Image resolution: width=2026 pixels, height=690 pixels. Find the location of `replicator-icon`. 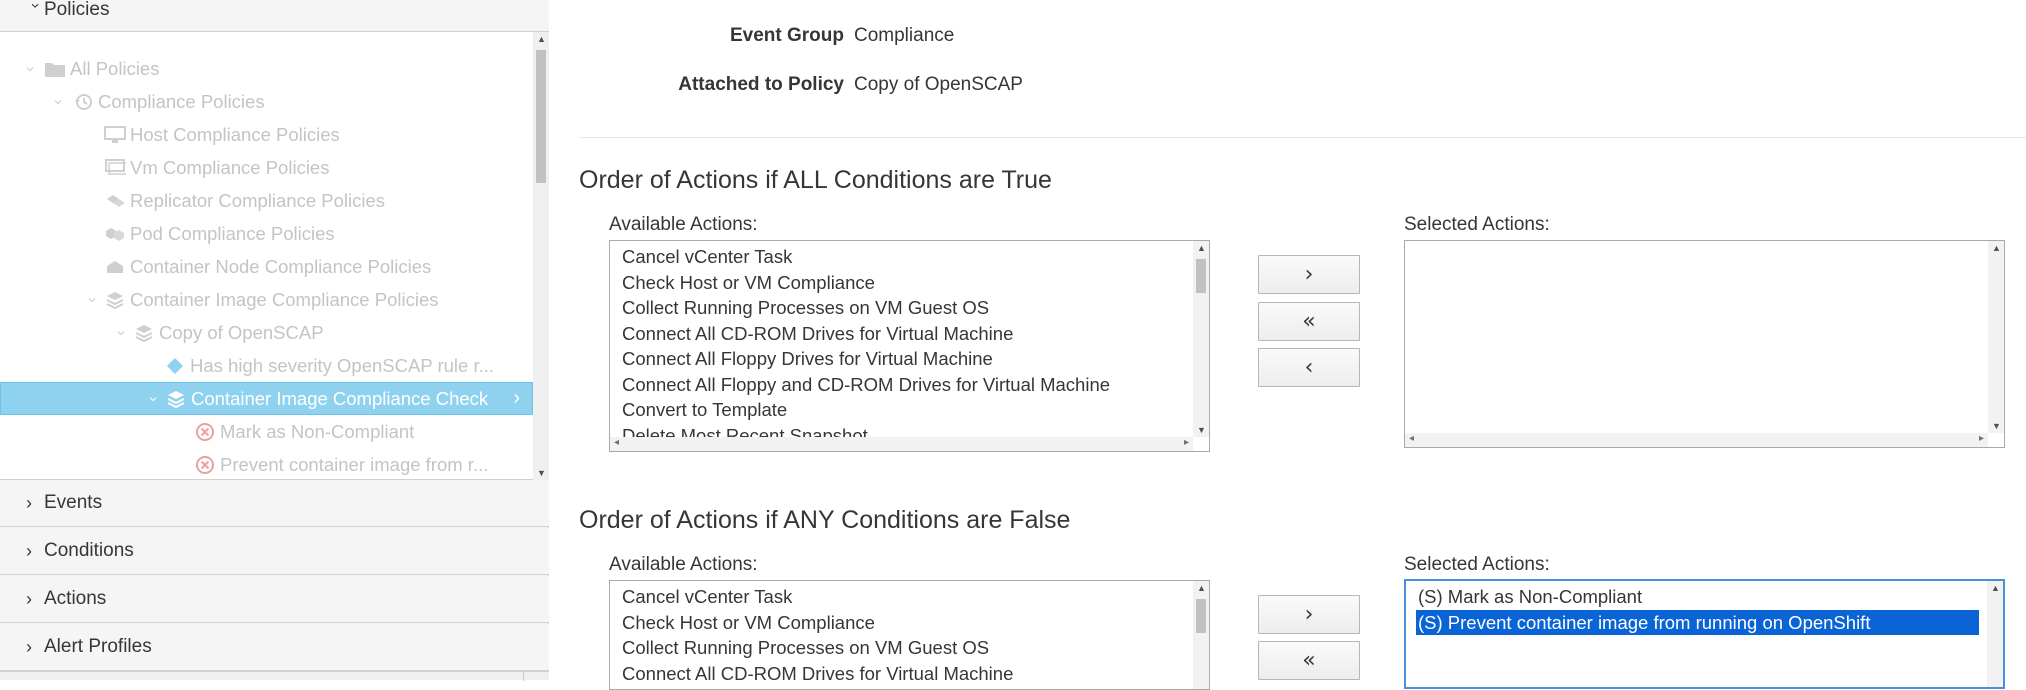

replicator-icon is located at coordinates (115, 201).